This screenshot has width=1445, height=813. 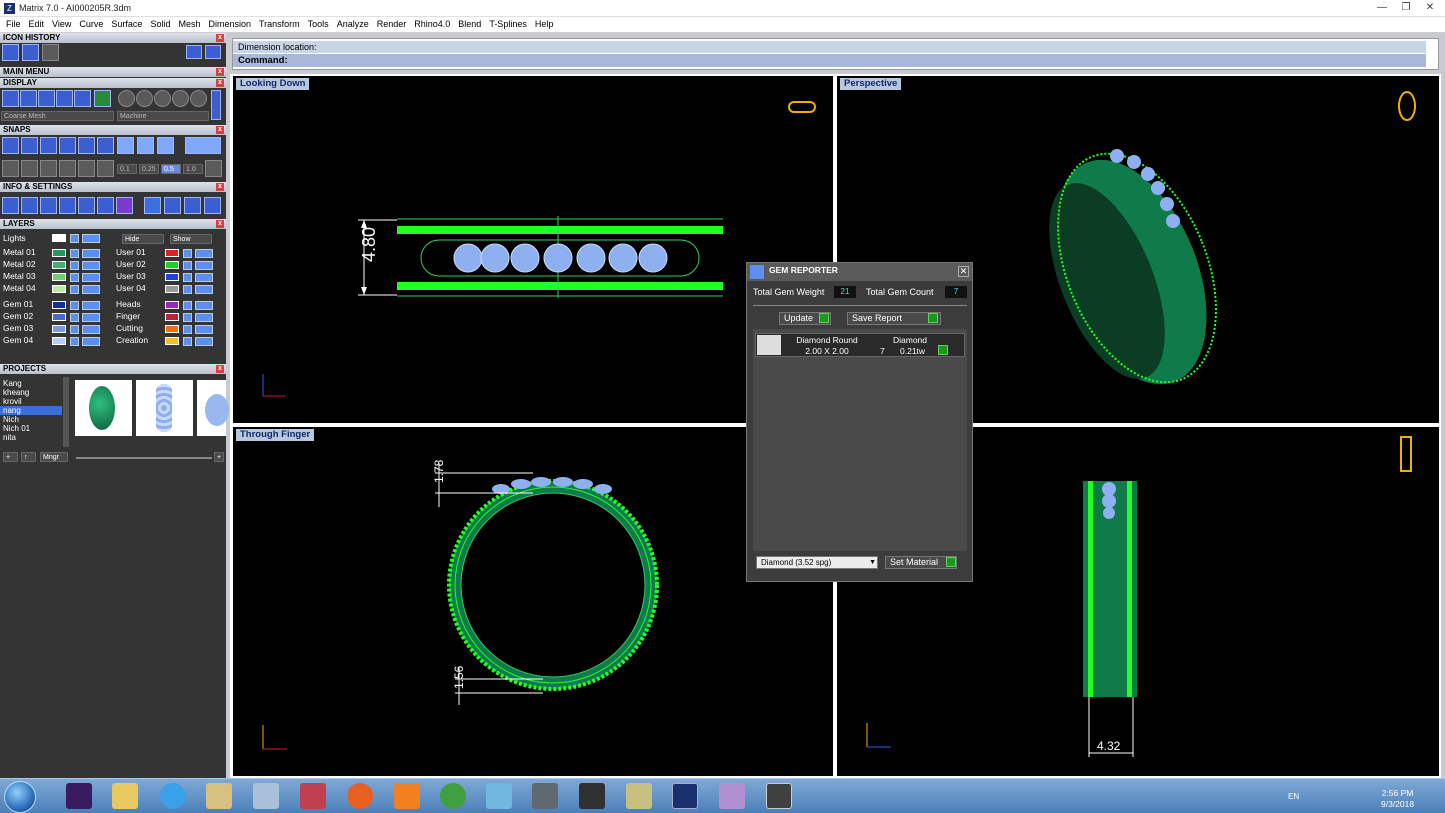 What do you see at coordinates (817, 562) in the screenshot?
I see `material-select: Diamond (3.52 spg) ▼` at bounding box center [817, 562].